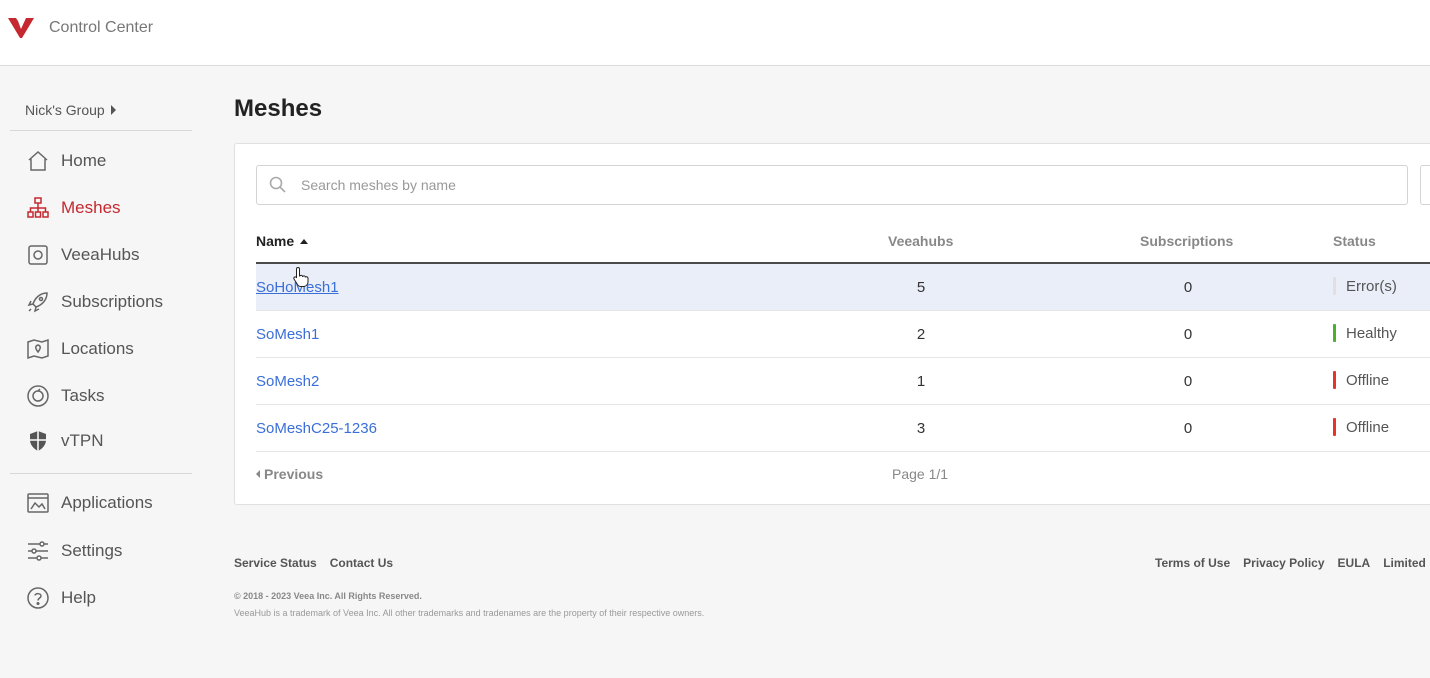 This screenshot has height=678, width=1430. What do you see at coordinates (1354, 563) in the screenshot?
I see `eula-link: EULA` at bounding box center [1354, 563].